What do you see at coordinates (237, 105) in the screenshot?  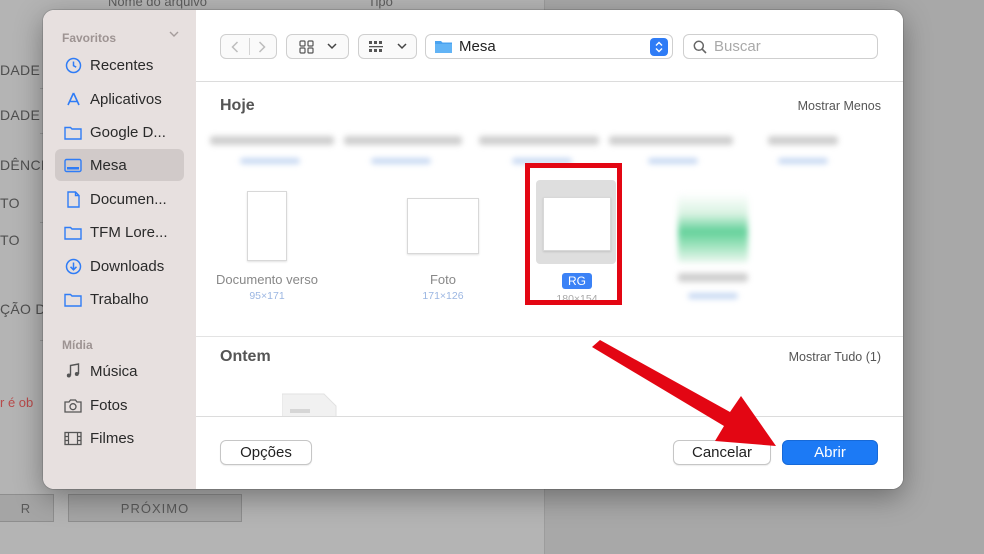 I see `section-title: Hoje` at bounding box center [237, 105].